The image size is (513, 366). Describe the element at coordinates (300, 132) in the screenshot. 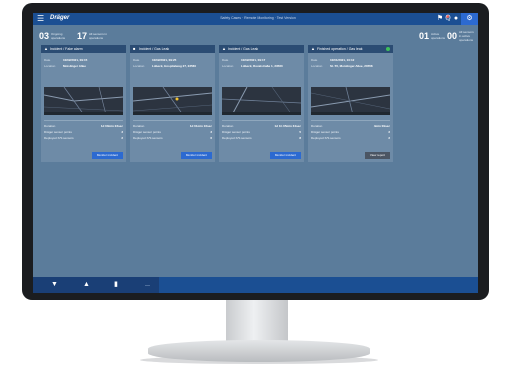

I see `sensor-points-value: 5` at that location.